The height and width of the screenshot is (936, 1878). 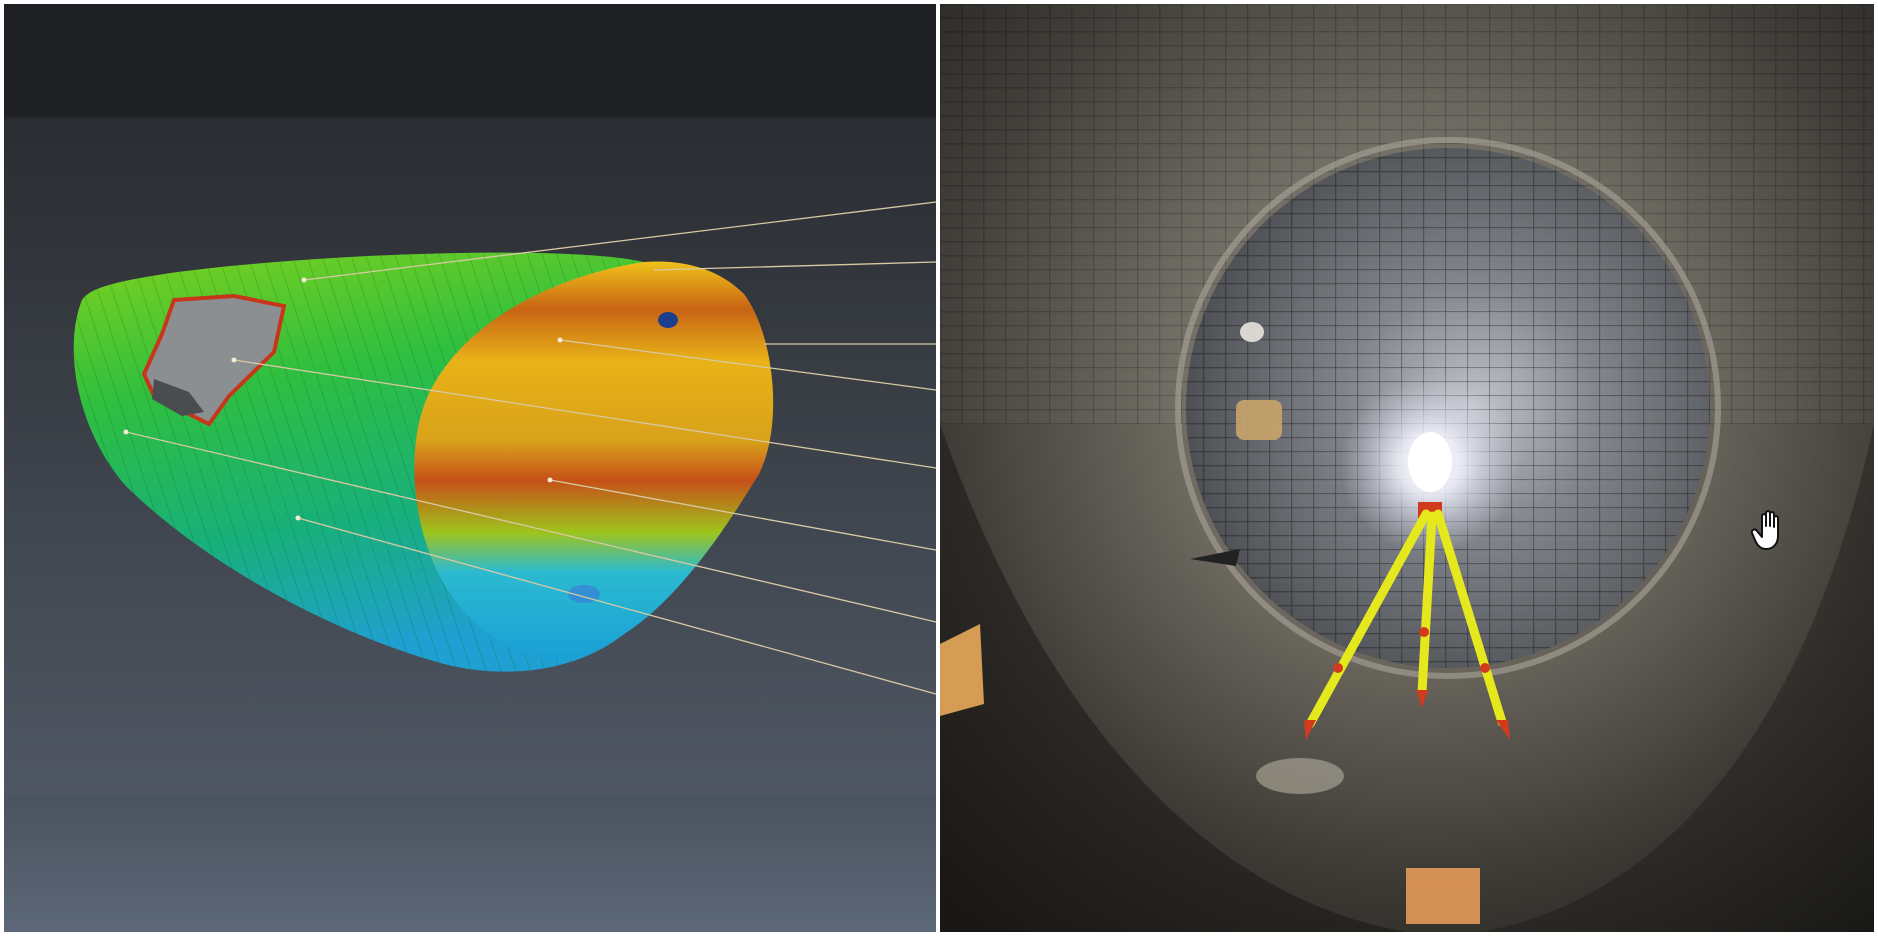 What do you see at coordinates (1259, 420) in the screenshot?
I see `wall-opening` at bounding box center [1259, 420].